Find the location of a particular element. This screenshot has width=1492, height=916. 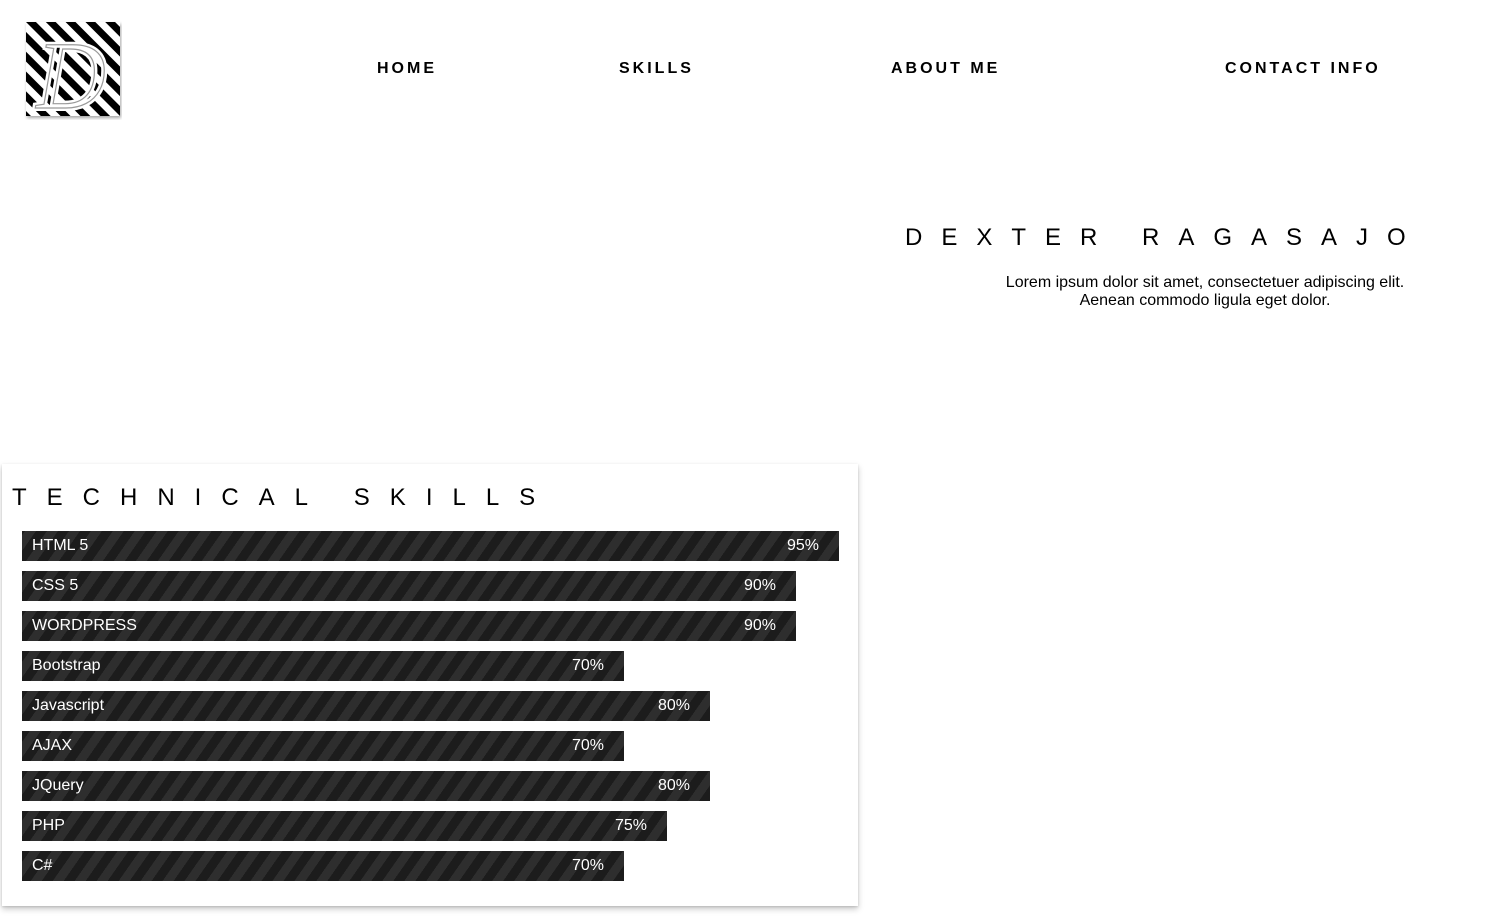

hero-name: DEXTER RAGASAJO is located at coordinates (1165, 237).